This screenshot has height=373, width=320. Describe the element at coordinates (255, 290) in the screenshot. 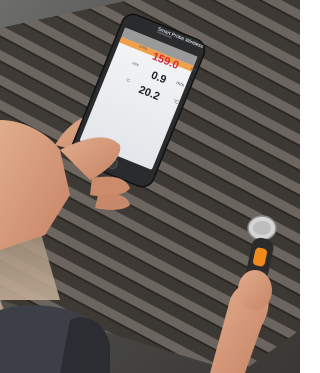

I see `right-hand` at that location.